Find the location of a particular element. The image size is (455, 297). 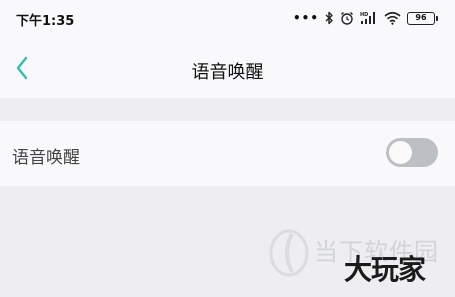

alarm-icon is located at coordinates (347, 18).